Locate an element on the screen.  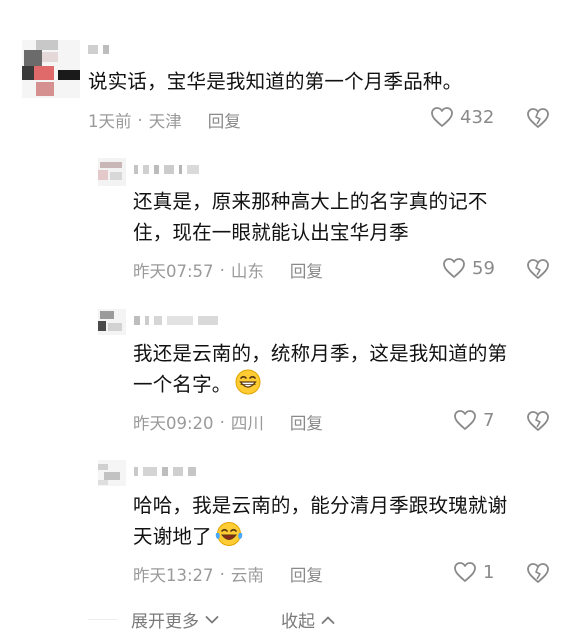
comment-location: 山东 is located at coordinates (247, 271).